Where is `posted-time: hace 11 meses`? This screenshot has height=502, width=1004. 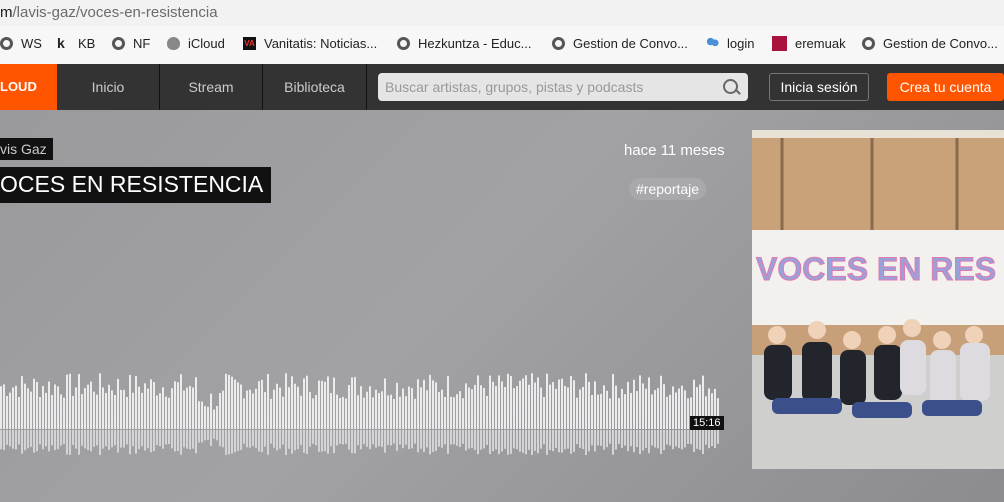 posted-time: hace 11 meses is located at coordinates (674, 150).